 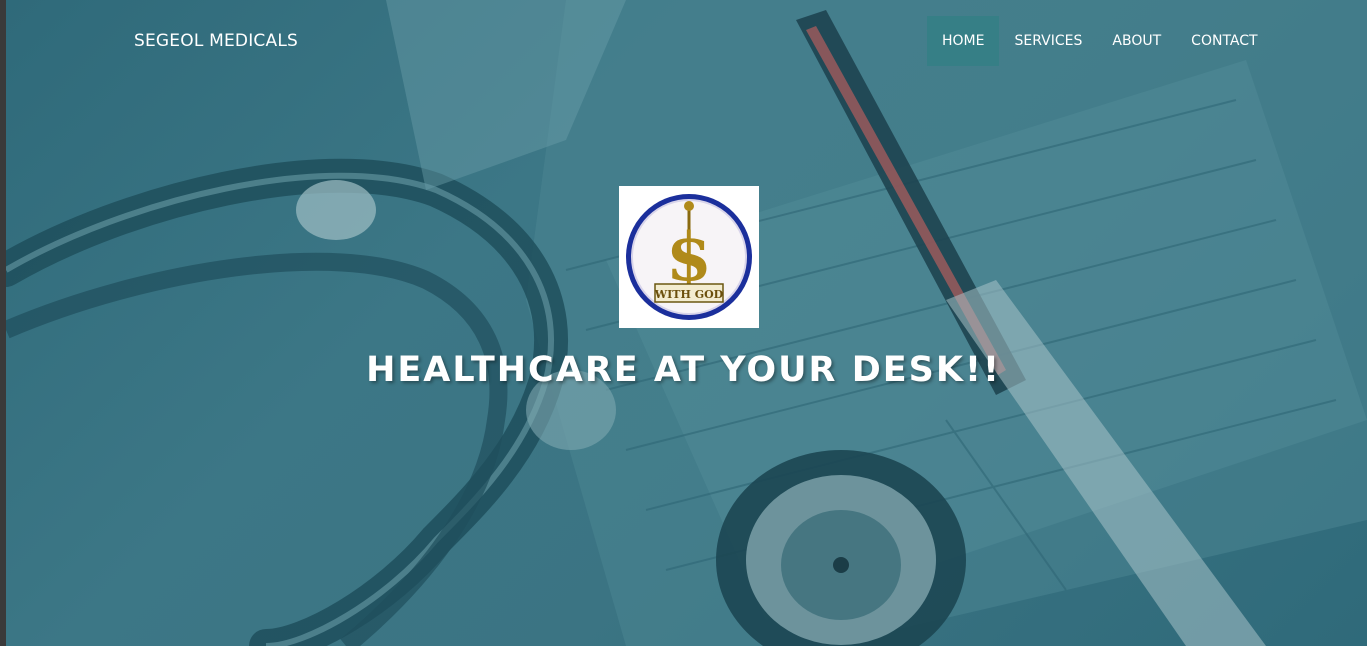 What do you see at coordinates (1224, 41) in the screenshot?
I see `nav-contact: CONTACT` at bounding box center [1224, 41].